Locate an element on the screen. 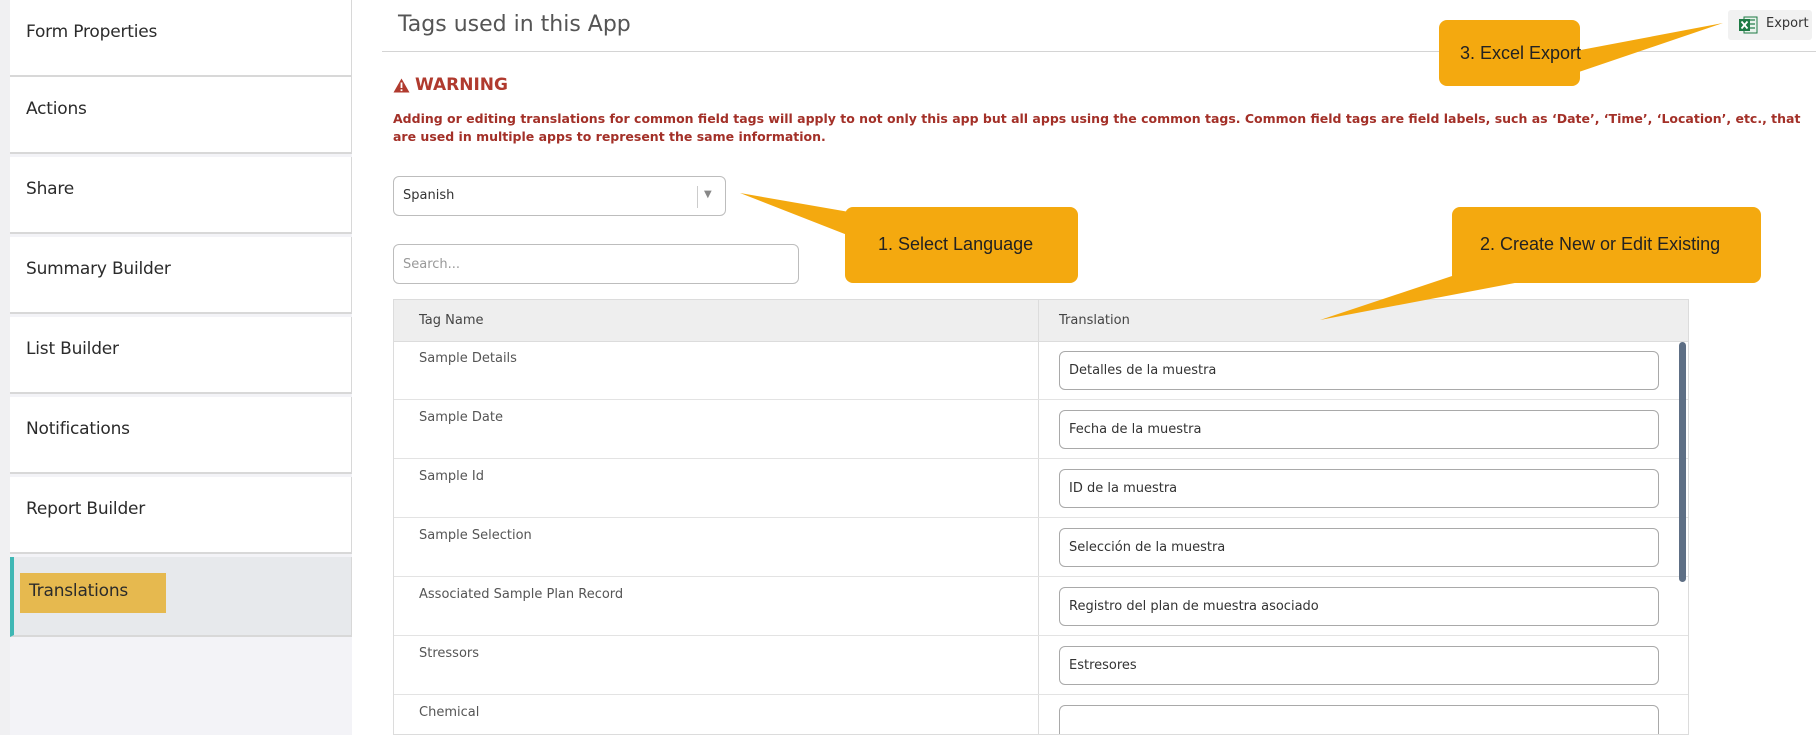 The width and height of the screenshot is (1816, 735). callout-create-edit: 2. Create New or Edit Existing is located at coordinates (1606, 245).